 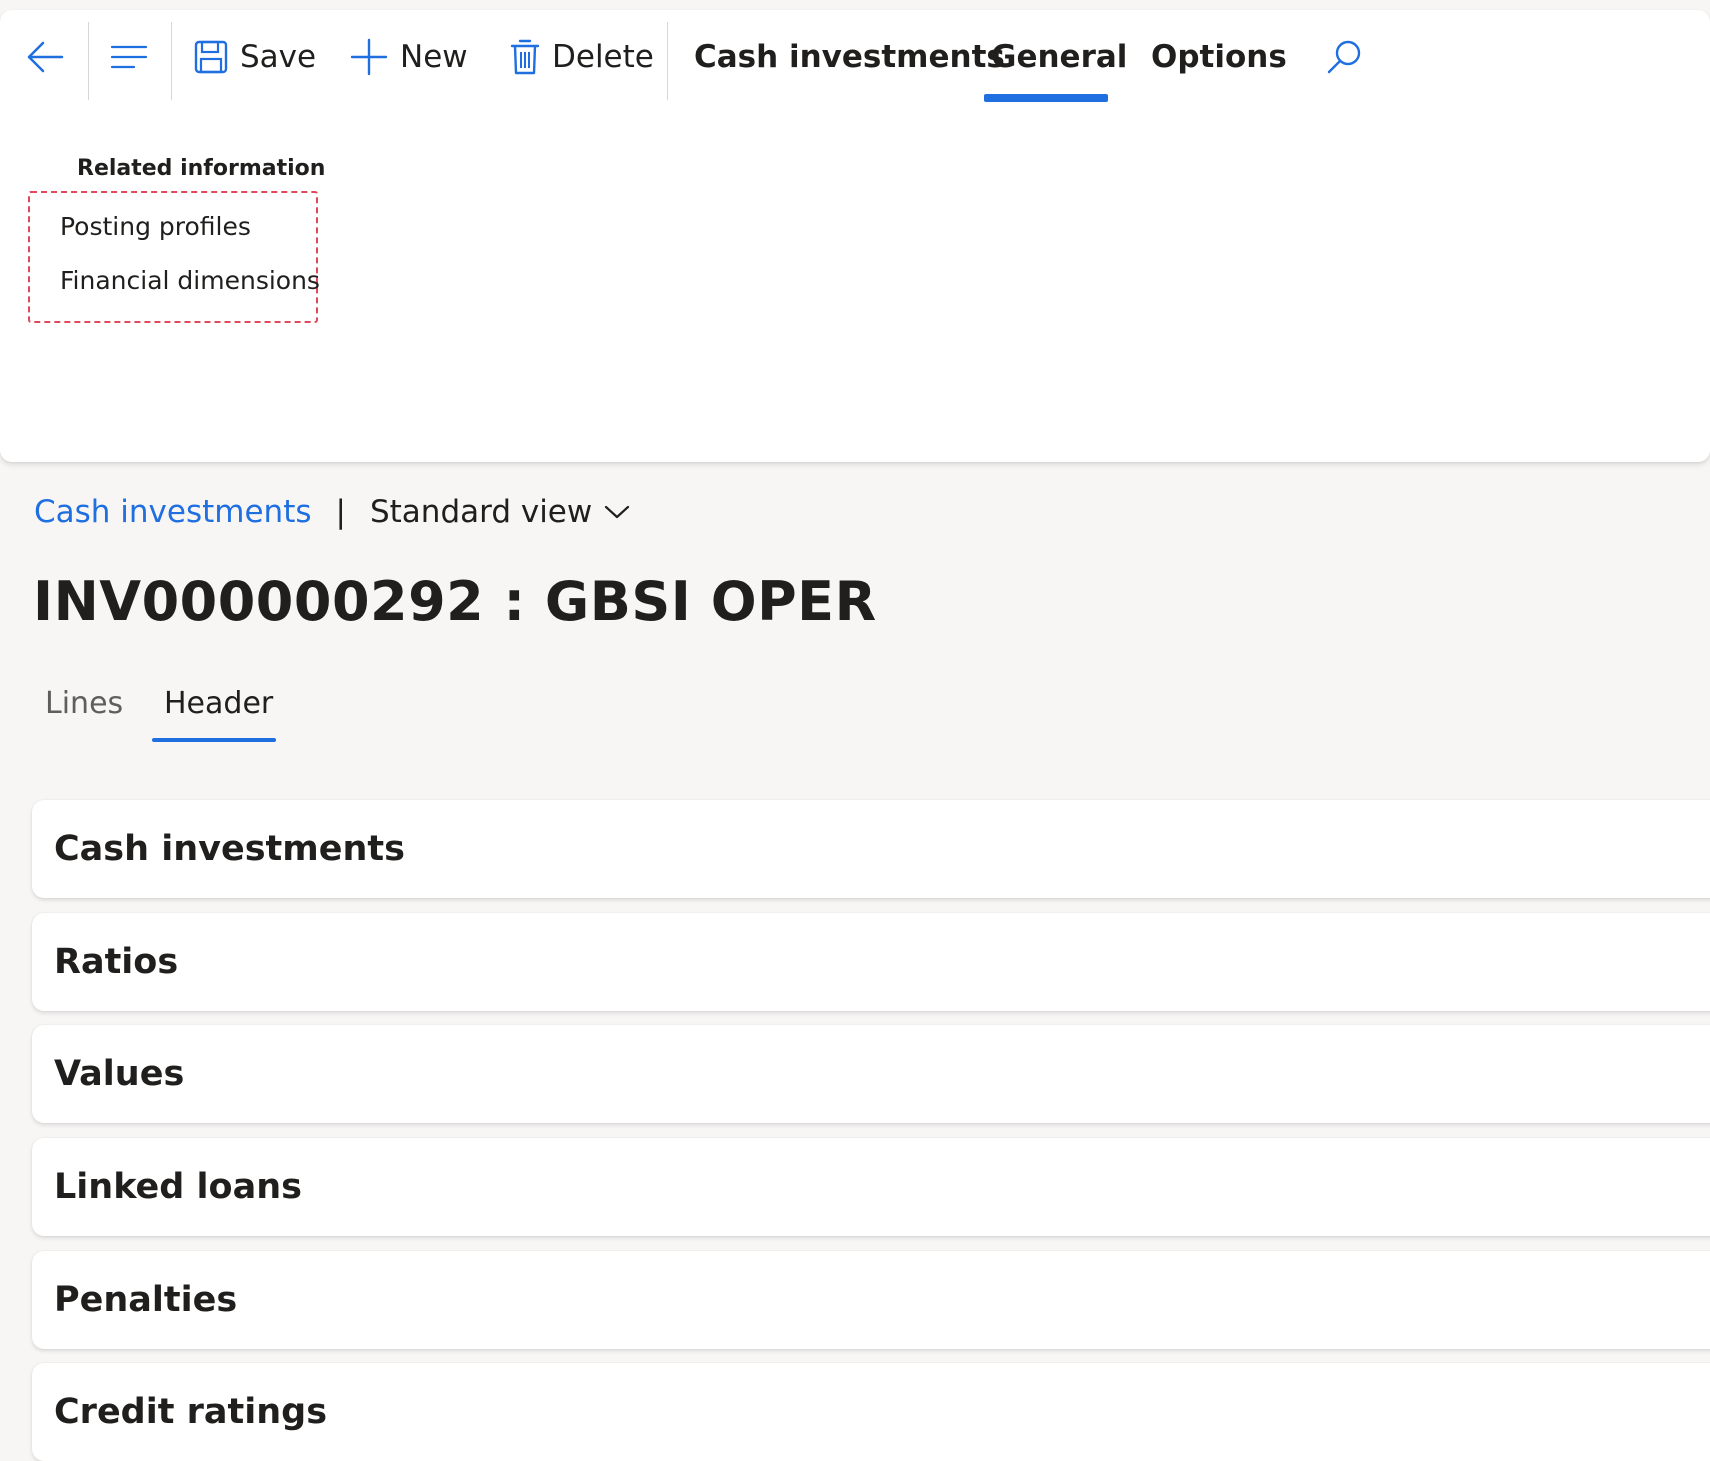 What do you see at coordinates (434, 57) in the screenshot?
I see `new-label: New` at bounding box center [434, 57].